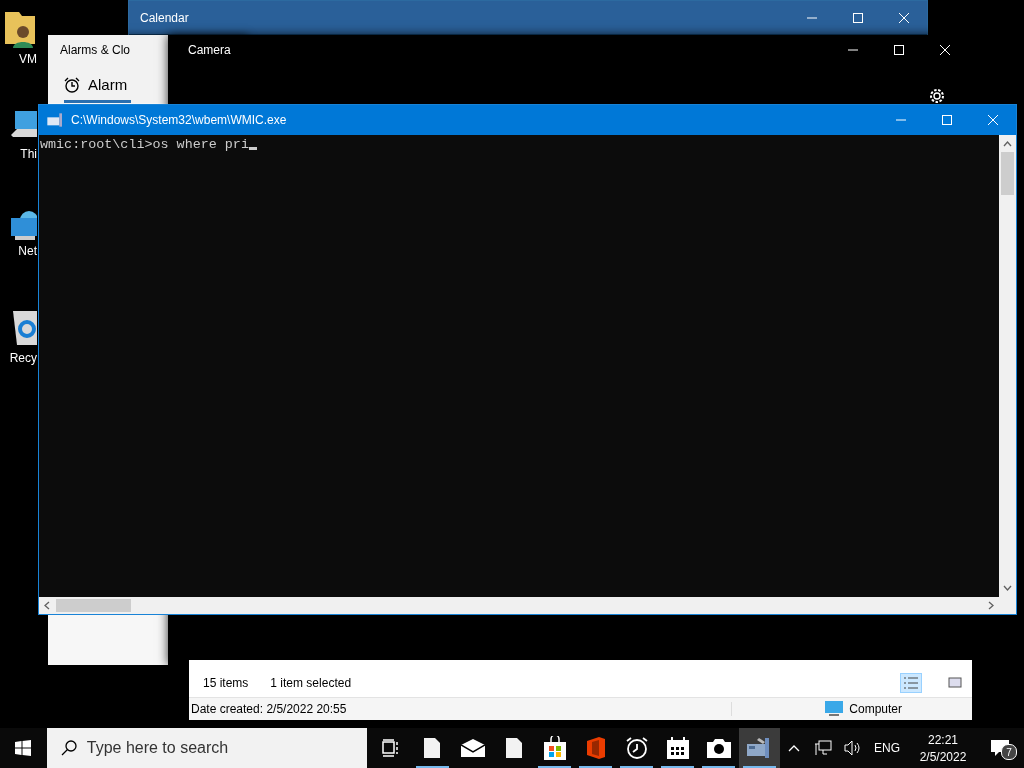  What do you see at coordinates (391, 748) in the screenshot?
I see `task-view-icon` at bounding box center [391, 748].